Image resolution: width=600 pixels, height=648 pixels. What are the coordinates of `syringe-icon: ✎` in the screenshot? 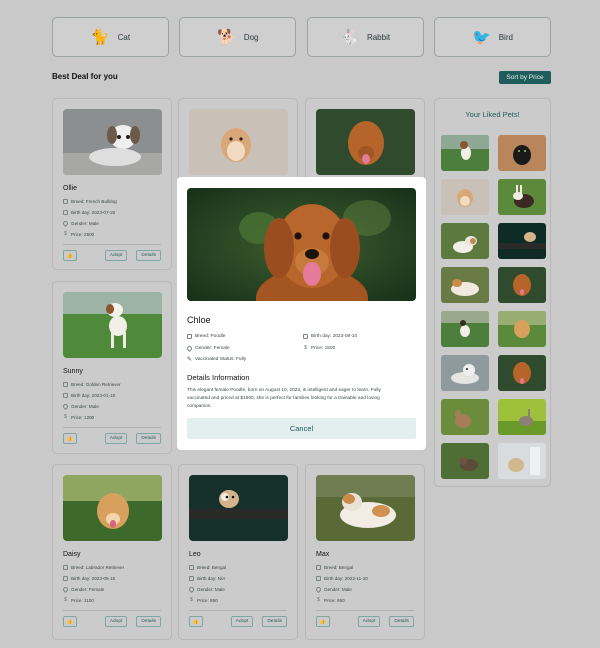 It's located at (190, 360).